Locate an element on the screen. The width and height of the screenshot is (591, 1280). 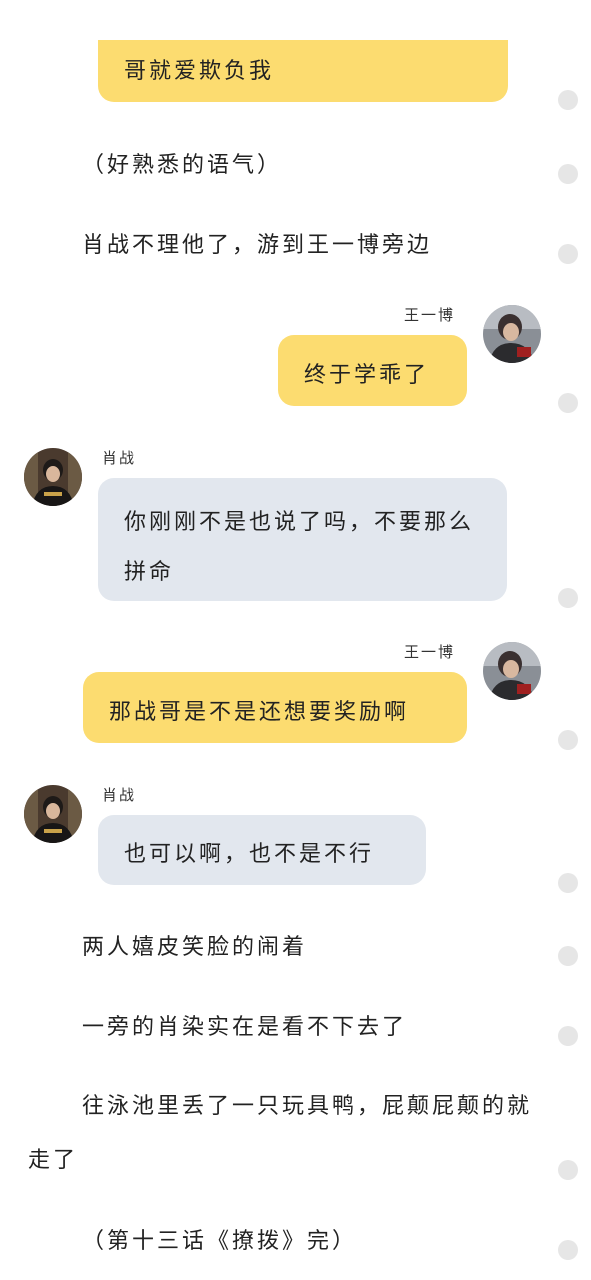
message-text: 哥就爱欺负我 is located at coordinates (199, 71).